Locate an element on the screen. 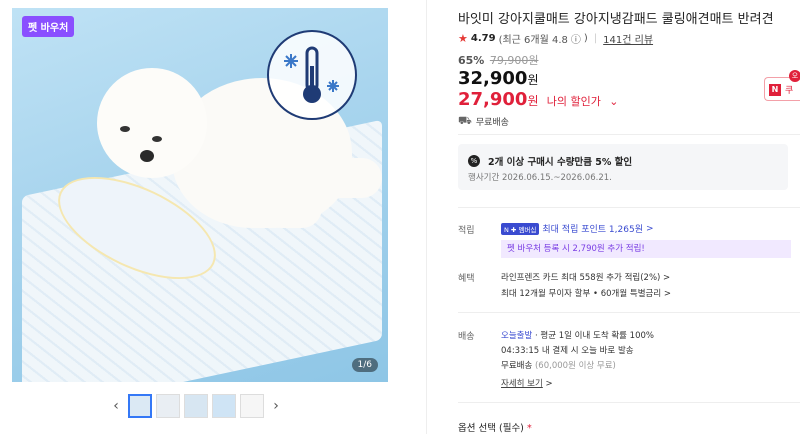 The height and width of the screenshot is (434, 800). rating-recent-close: ) is located at coordinates (585, 38).